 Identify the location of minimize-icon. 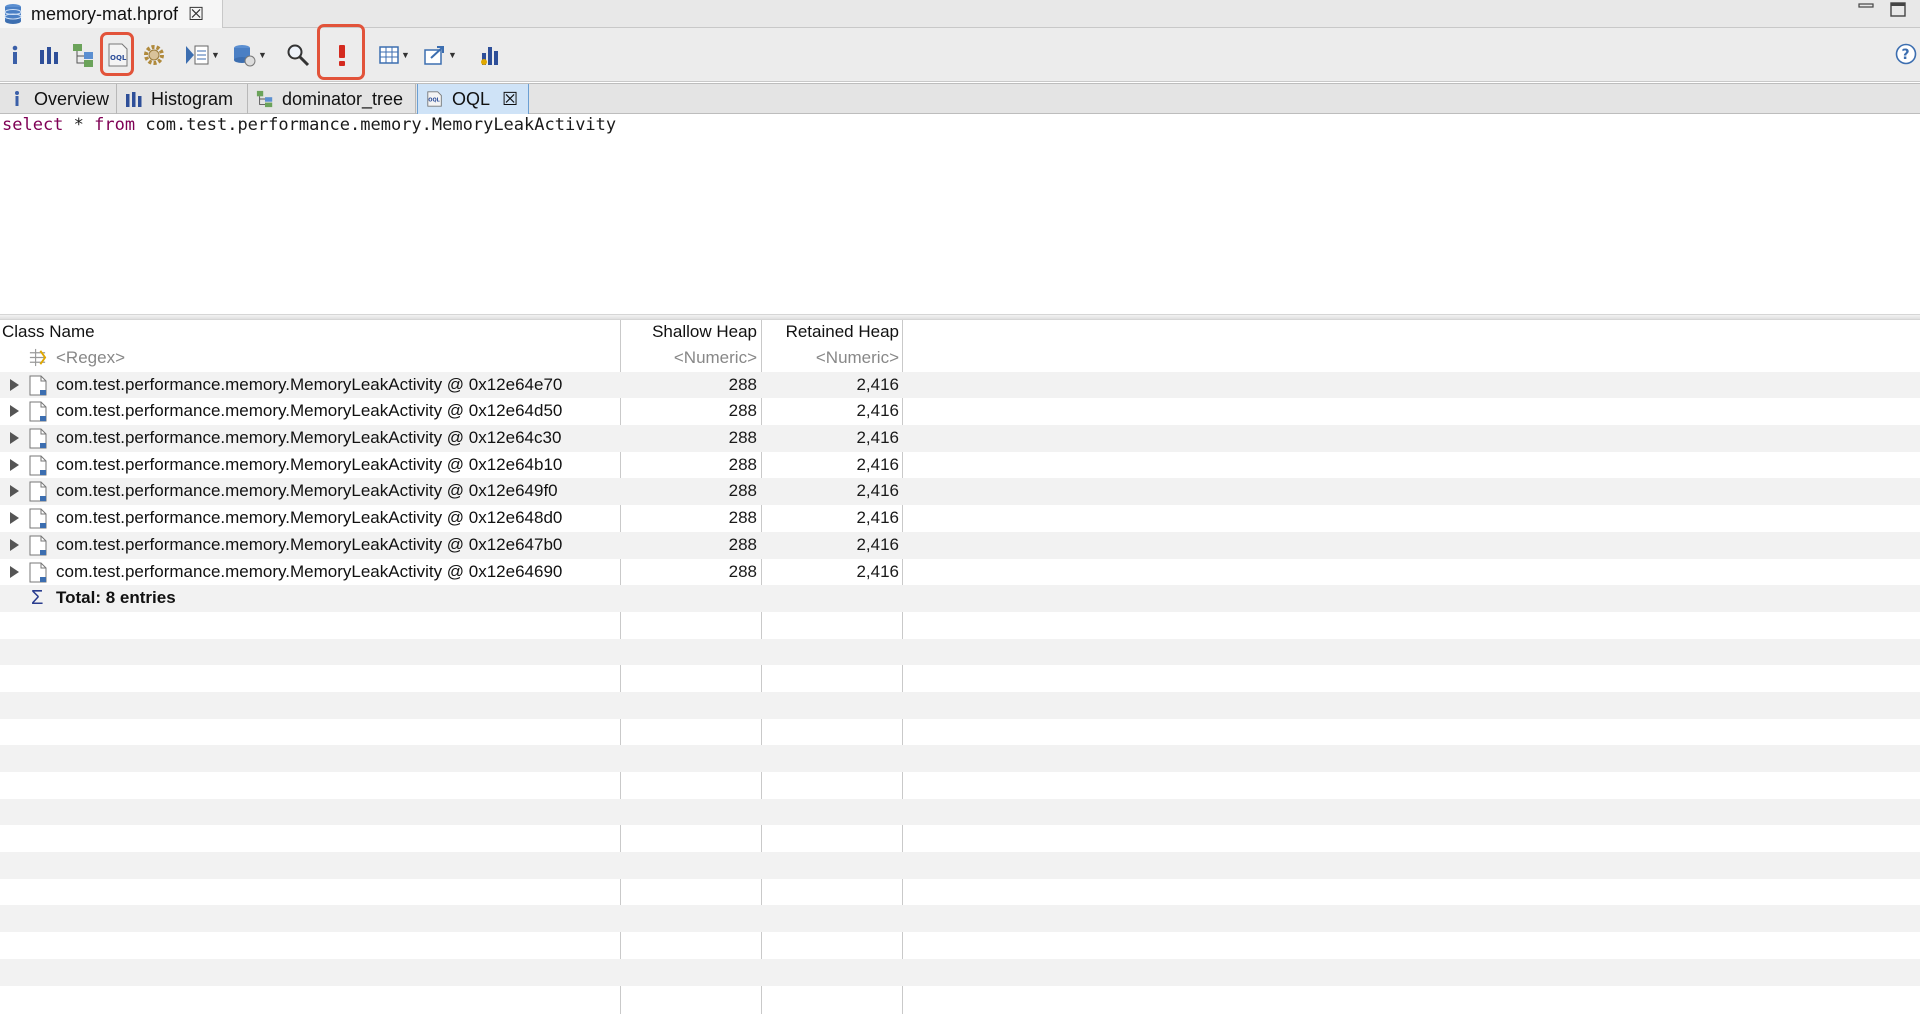
(1866, 10).